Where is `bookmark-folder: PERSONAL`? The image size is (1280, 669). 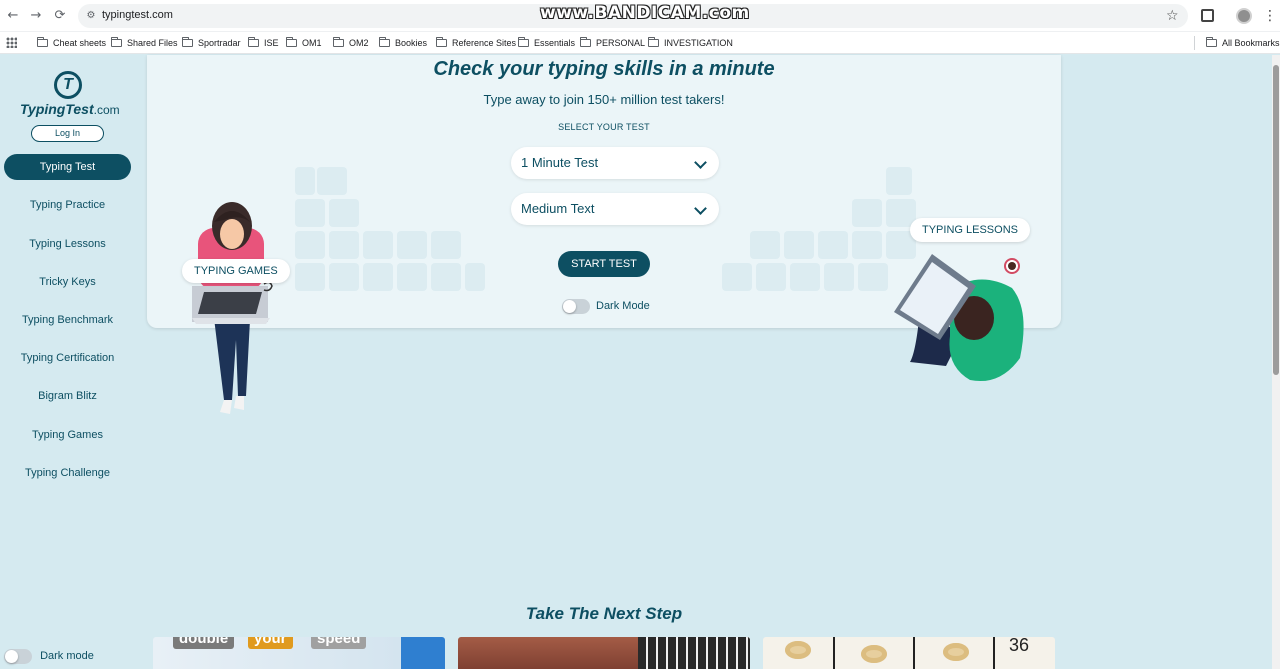
bookmark-folder: PERSONAL is located at coordinates (612, 43).